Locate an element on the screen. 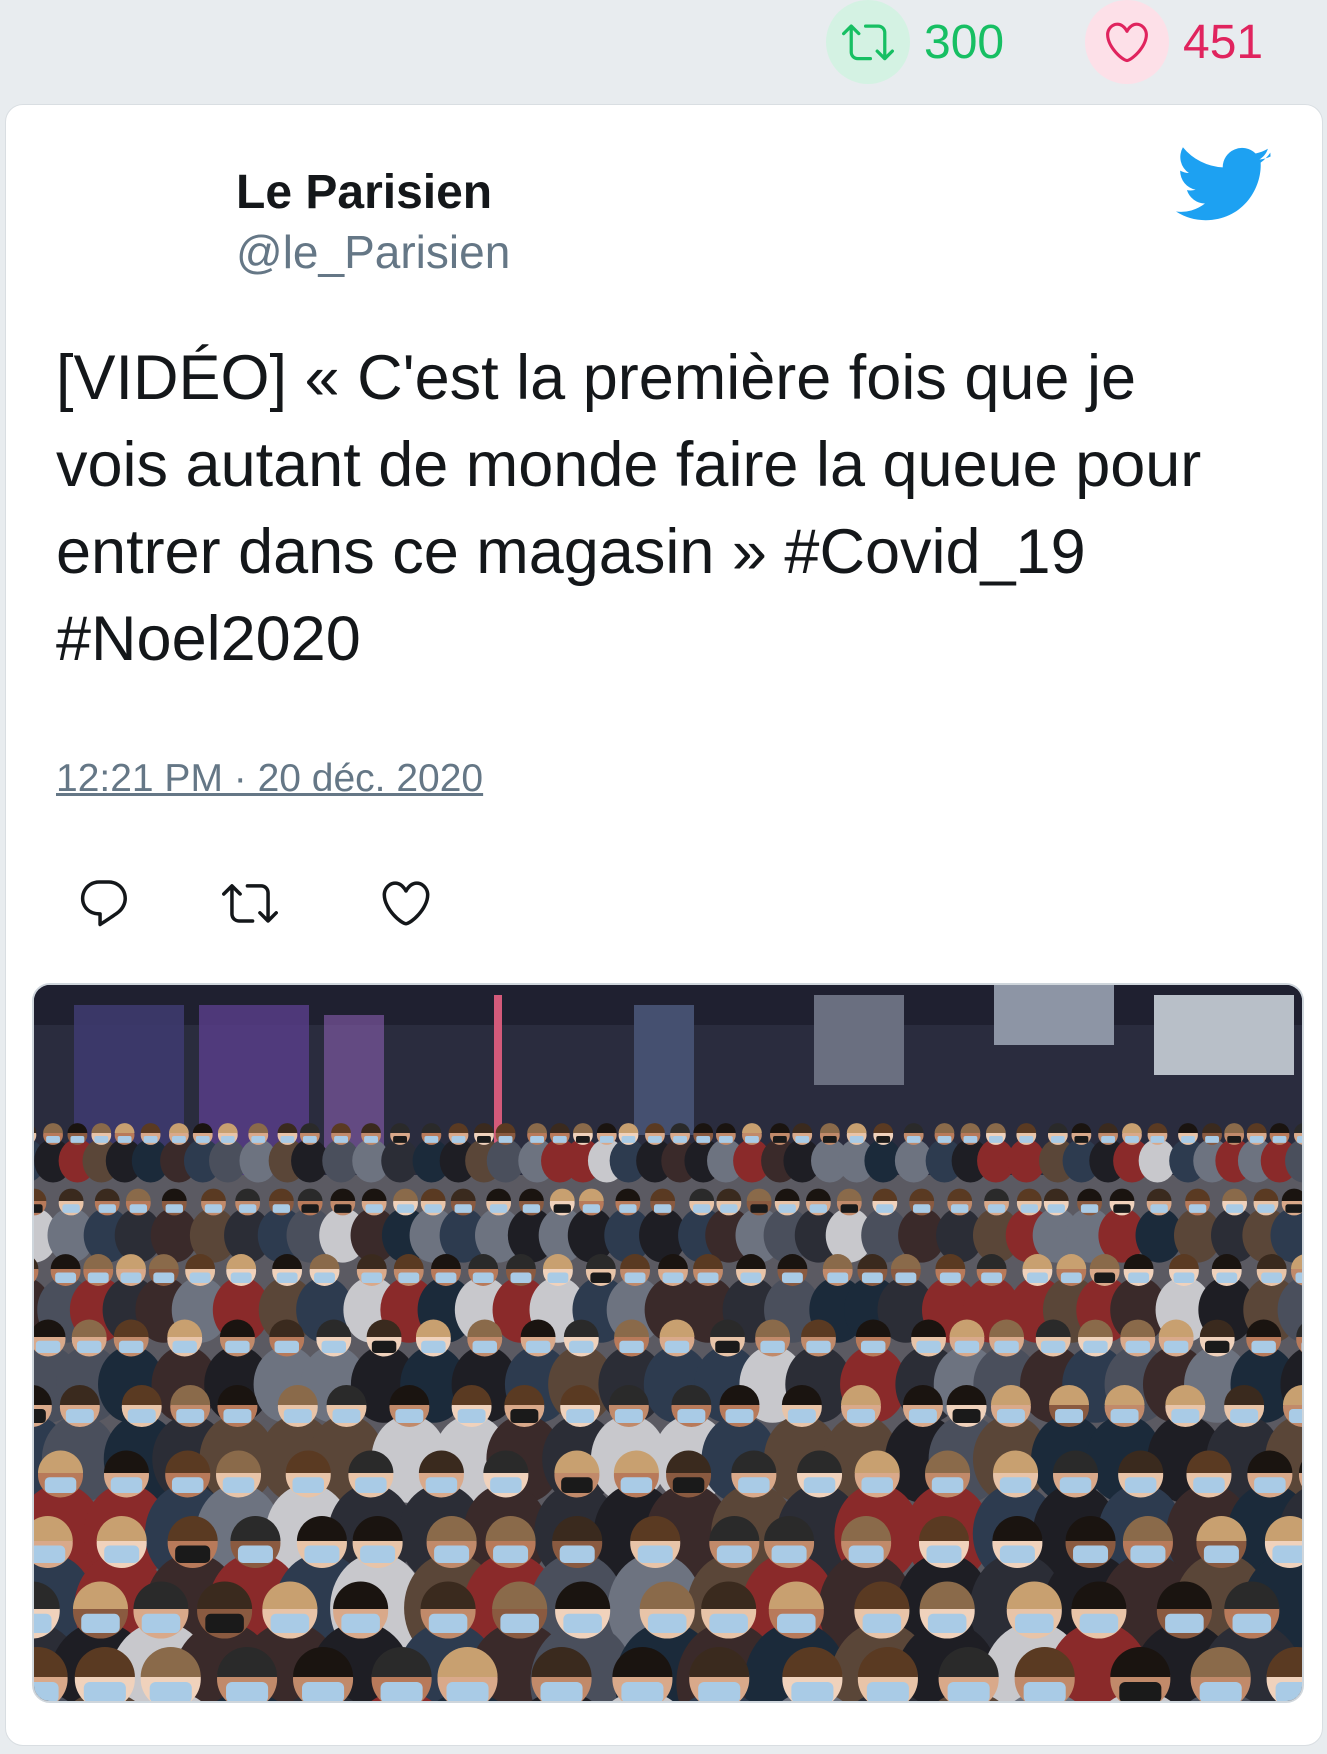  like-count: 451 is located at coordinates (1223, 42).